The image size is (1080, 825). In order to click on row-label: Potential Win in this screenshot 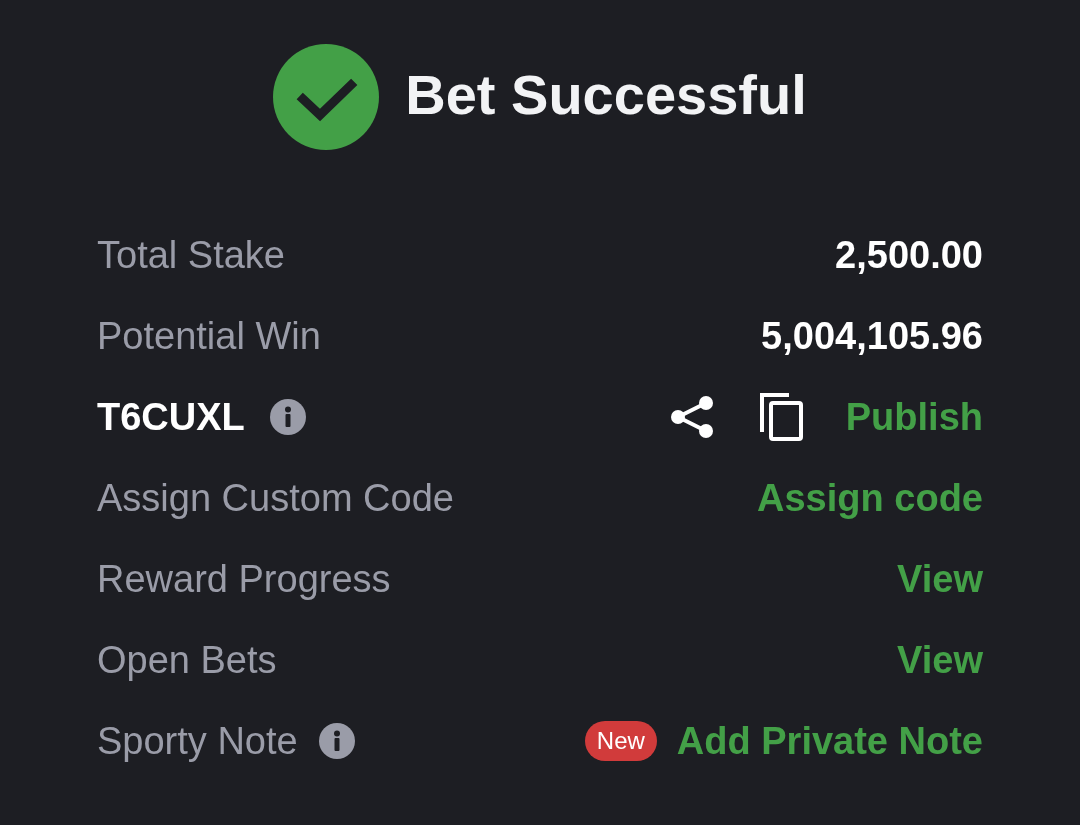, I will do `click(209, 335)`.